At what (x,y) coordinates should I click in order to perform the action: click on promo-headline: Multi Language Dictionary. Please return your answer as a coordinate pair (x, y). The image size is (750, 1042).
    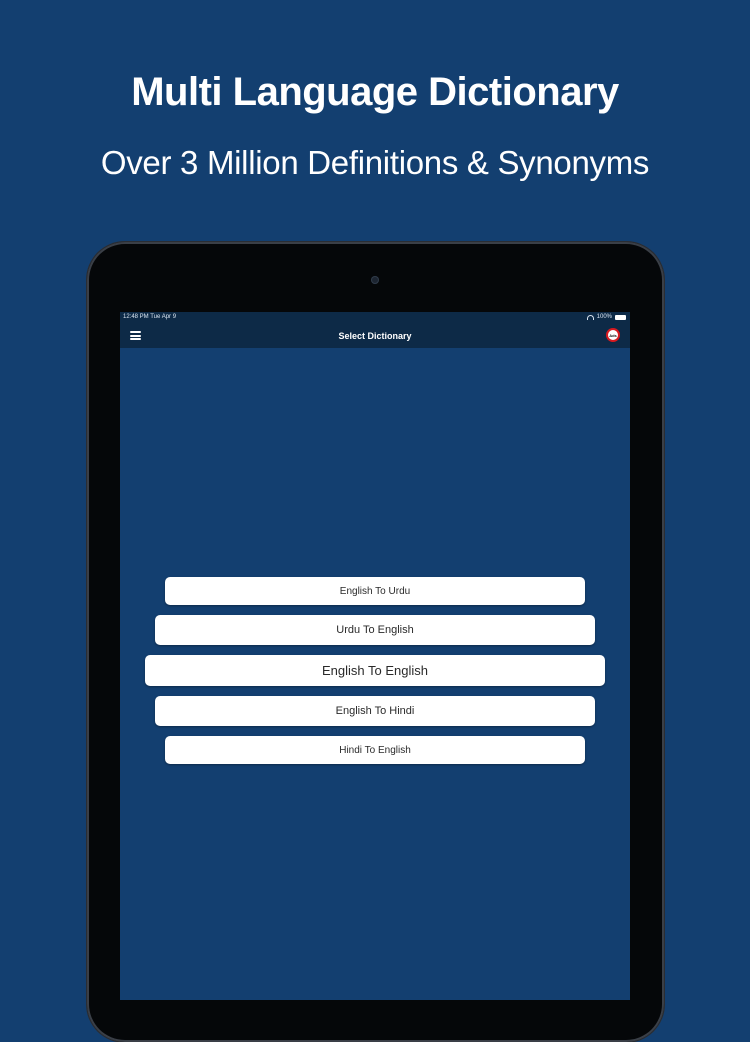
    Looking at the image, I should click on (375, 92).